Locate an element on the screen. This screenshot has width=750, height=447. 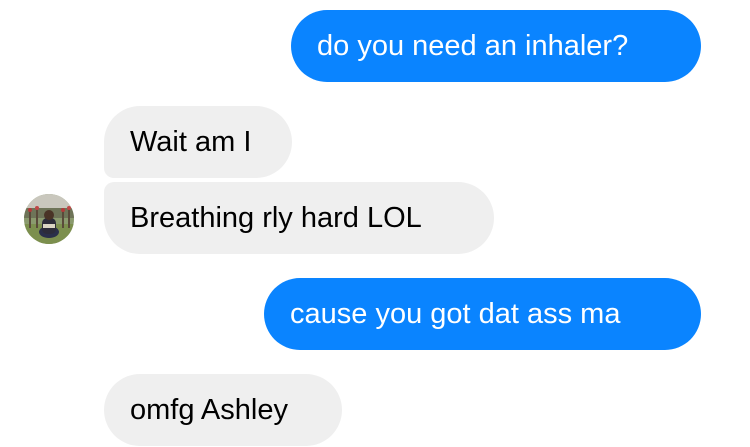
contact-avatar-photo-icon is located at coordinates (49, 219).